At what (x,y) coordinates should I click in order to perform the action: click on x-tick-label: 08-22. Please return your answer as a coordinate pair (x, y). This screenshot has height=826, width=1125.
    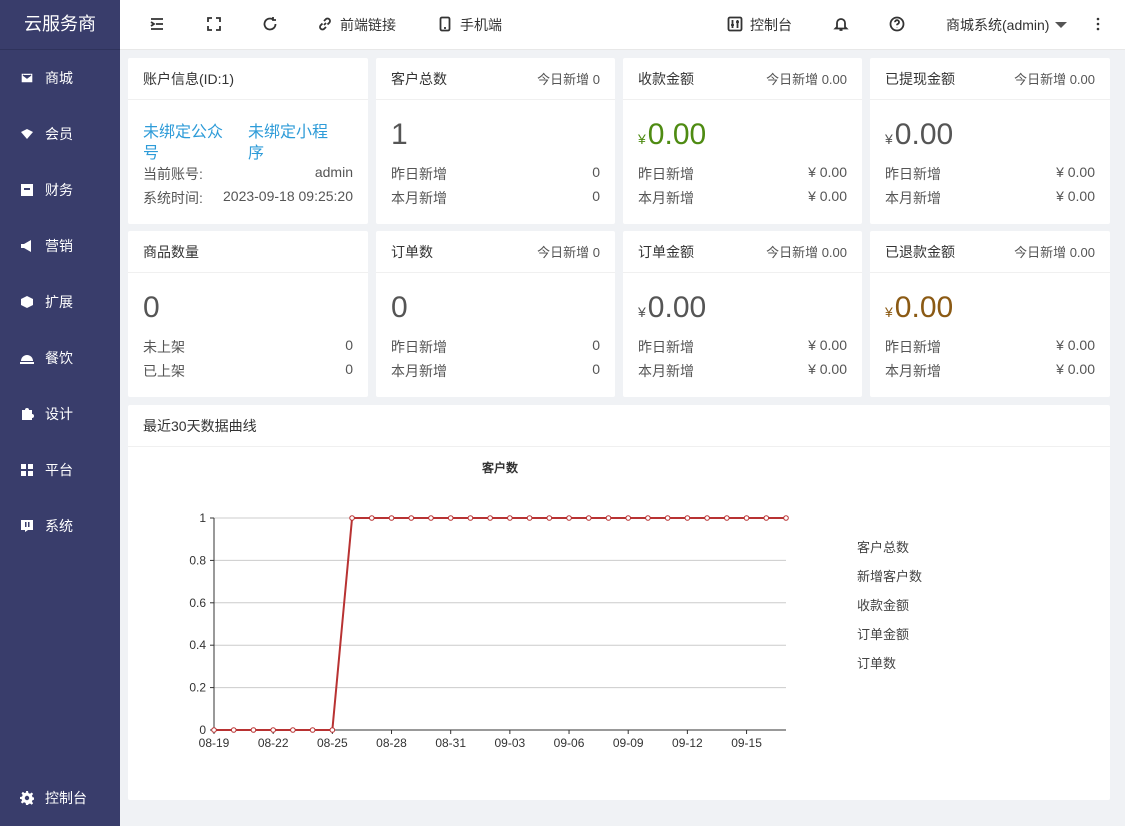
    Looking at the image, I should click on (273, 743).